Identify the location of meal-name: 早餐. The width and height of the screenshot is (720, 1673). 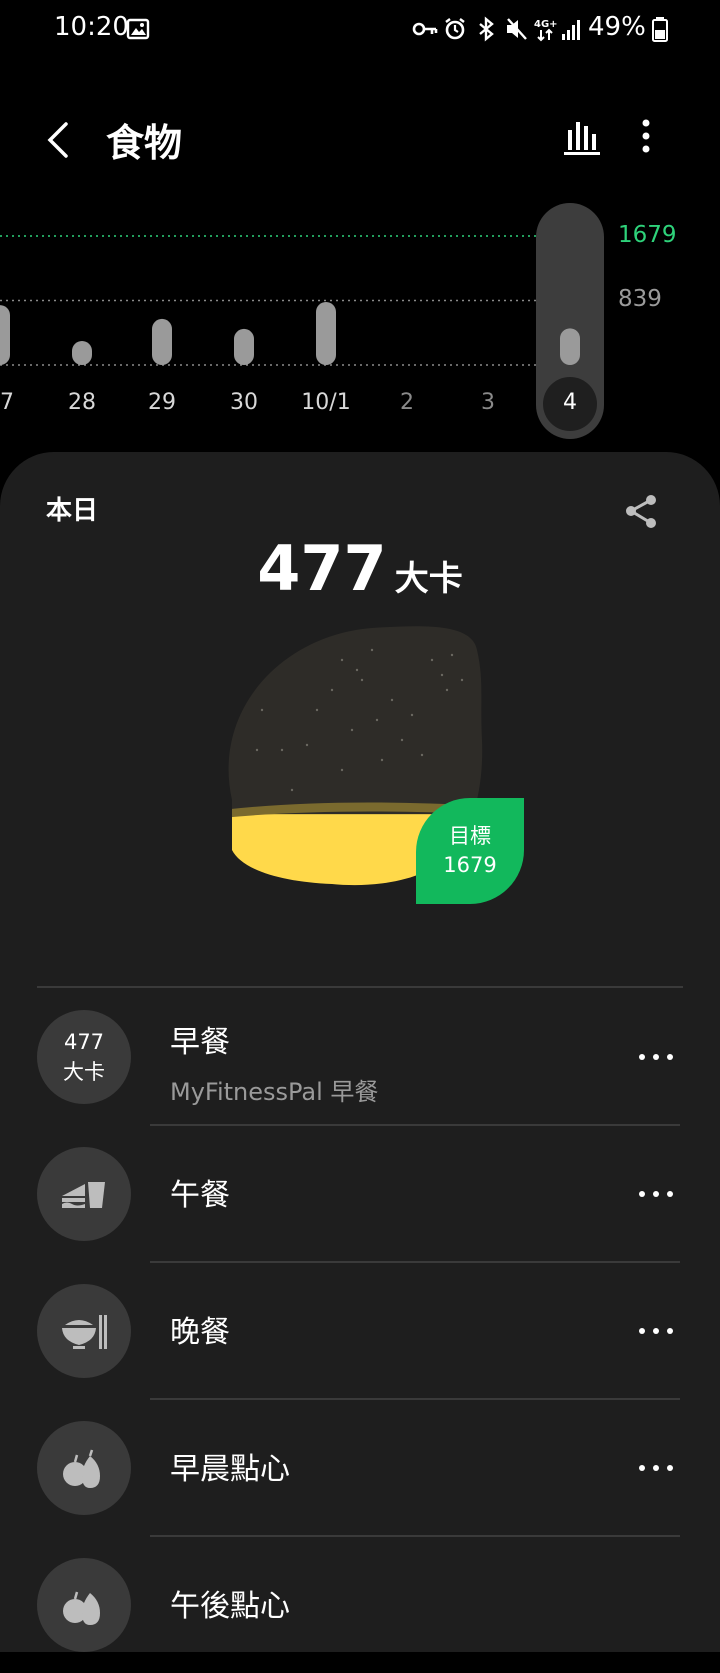
(200, 1042).